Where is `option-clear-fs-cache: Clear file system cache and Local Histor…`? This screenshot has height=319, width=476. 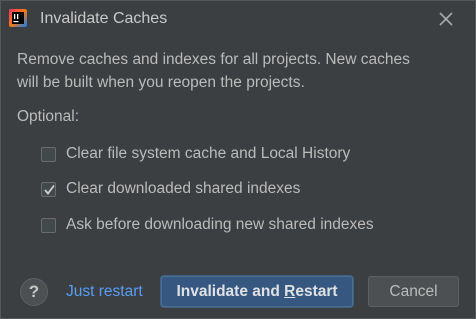
option-clear-fs-cache: Clear file system cache and Local Histor… is located at coordinates (195, 154).